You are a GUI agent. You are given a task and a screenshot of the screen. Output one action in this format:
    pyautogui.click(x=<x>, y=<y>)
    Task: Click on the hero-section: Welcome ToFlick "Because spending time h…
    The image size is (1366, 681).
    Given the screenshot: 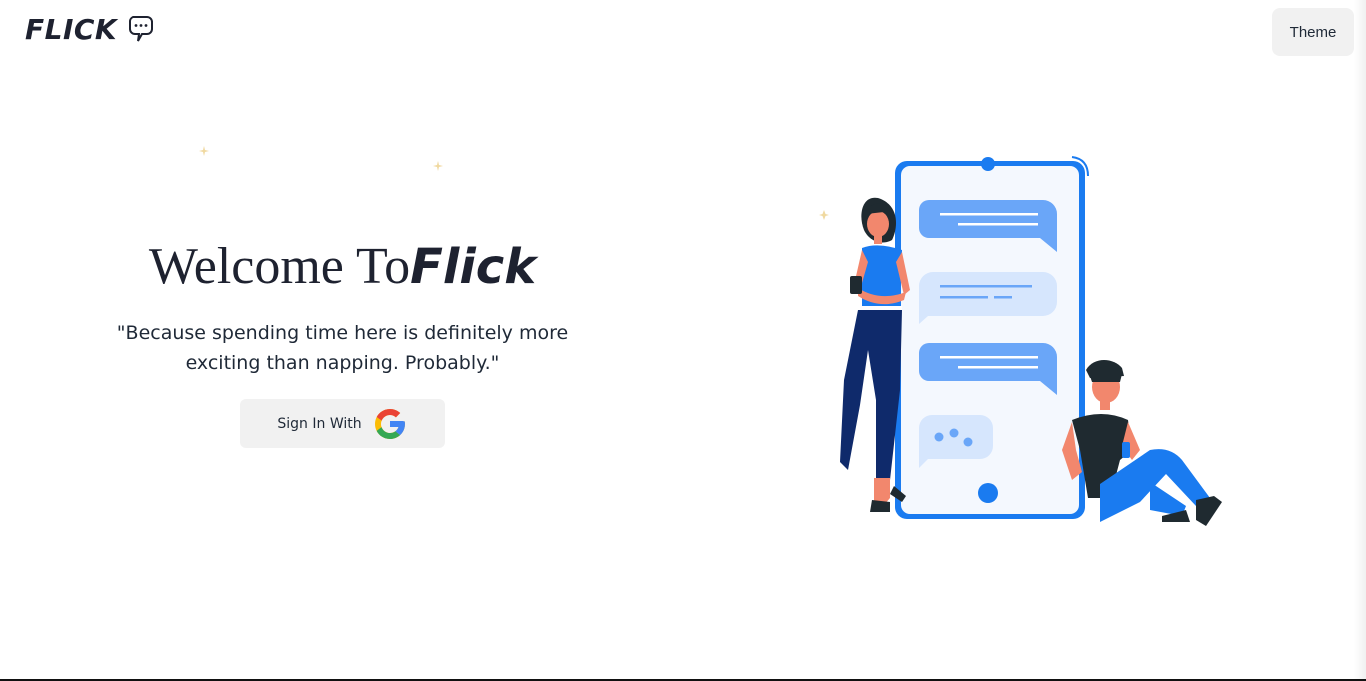 What is the action you would take?
    pyautogui.click(x=342, y=341)
    